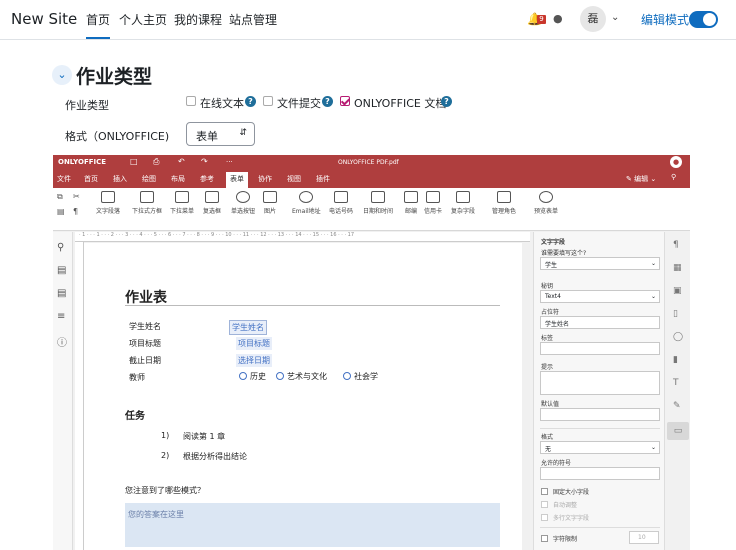 The width and height of the screenshot is (736, 550). Describe the element at coordinates (301, 376) in the screenshot. I see `teacher-radio-arts: 艺术与文化` at that location.